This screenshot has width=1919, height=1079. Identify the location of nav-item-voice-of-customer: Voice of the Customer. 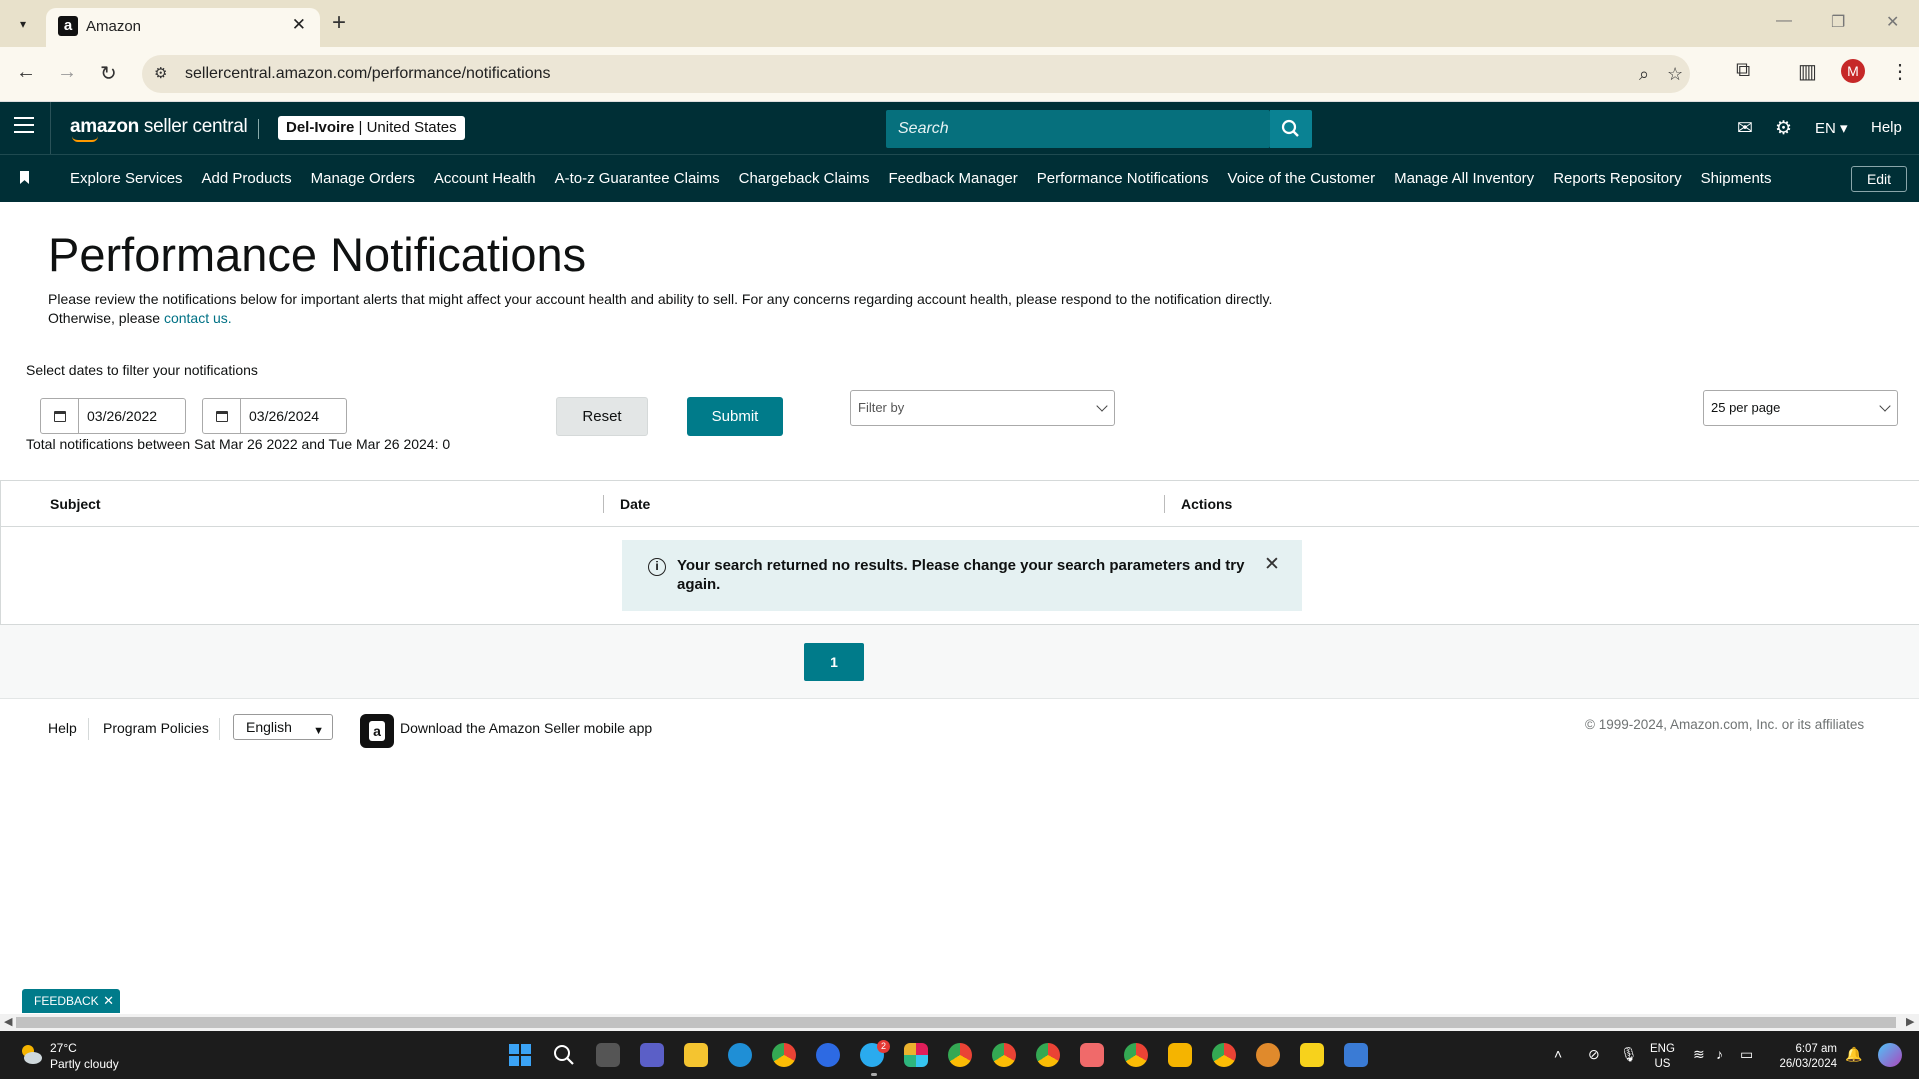
(1302, 178).